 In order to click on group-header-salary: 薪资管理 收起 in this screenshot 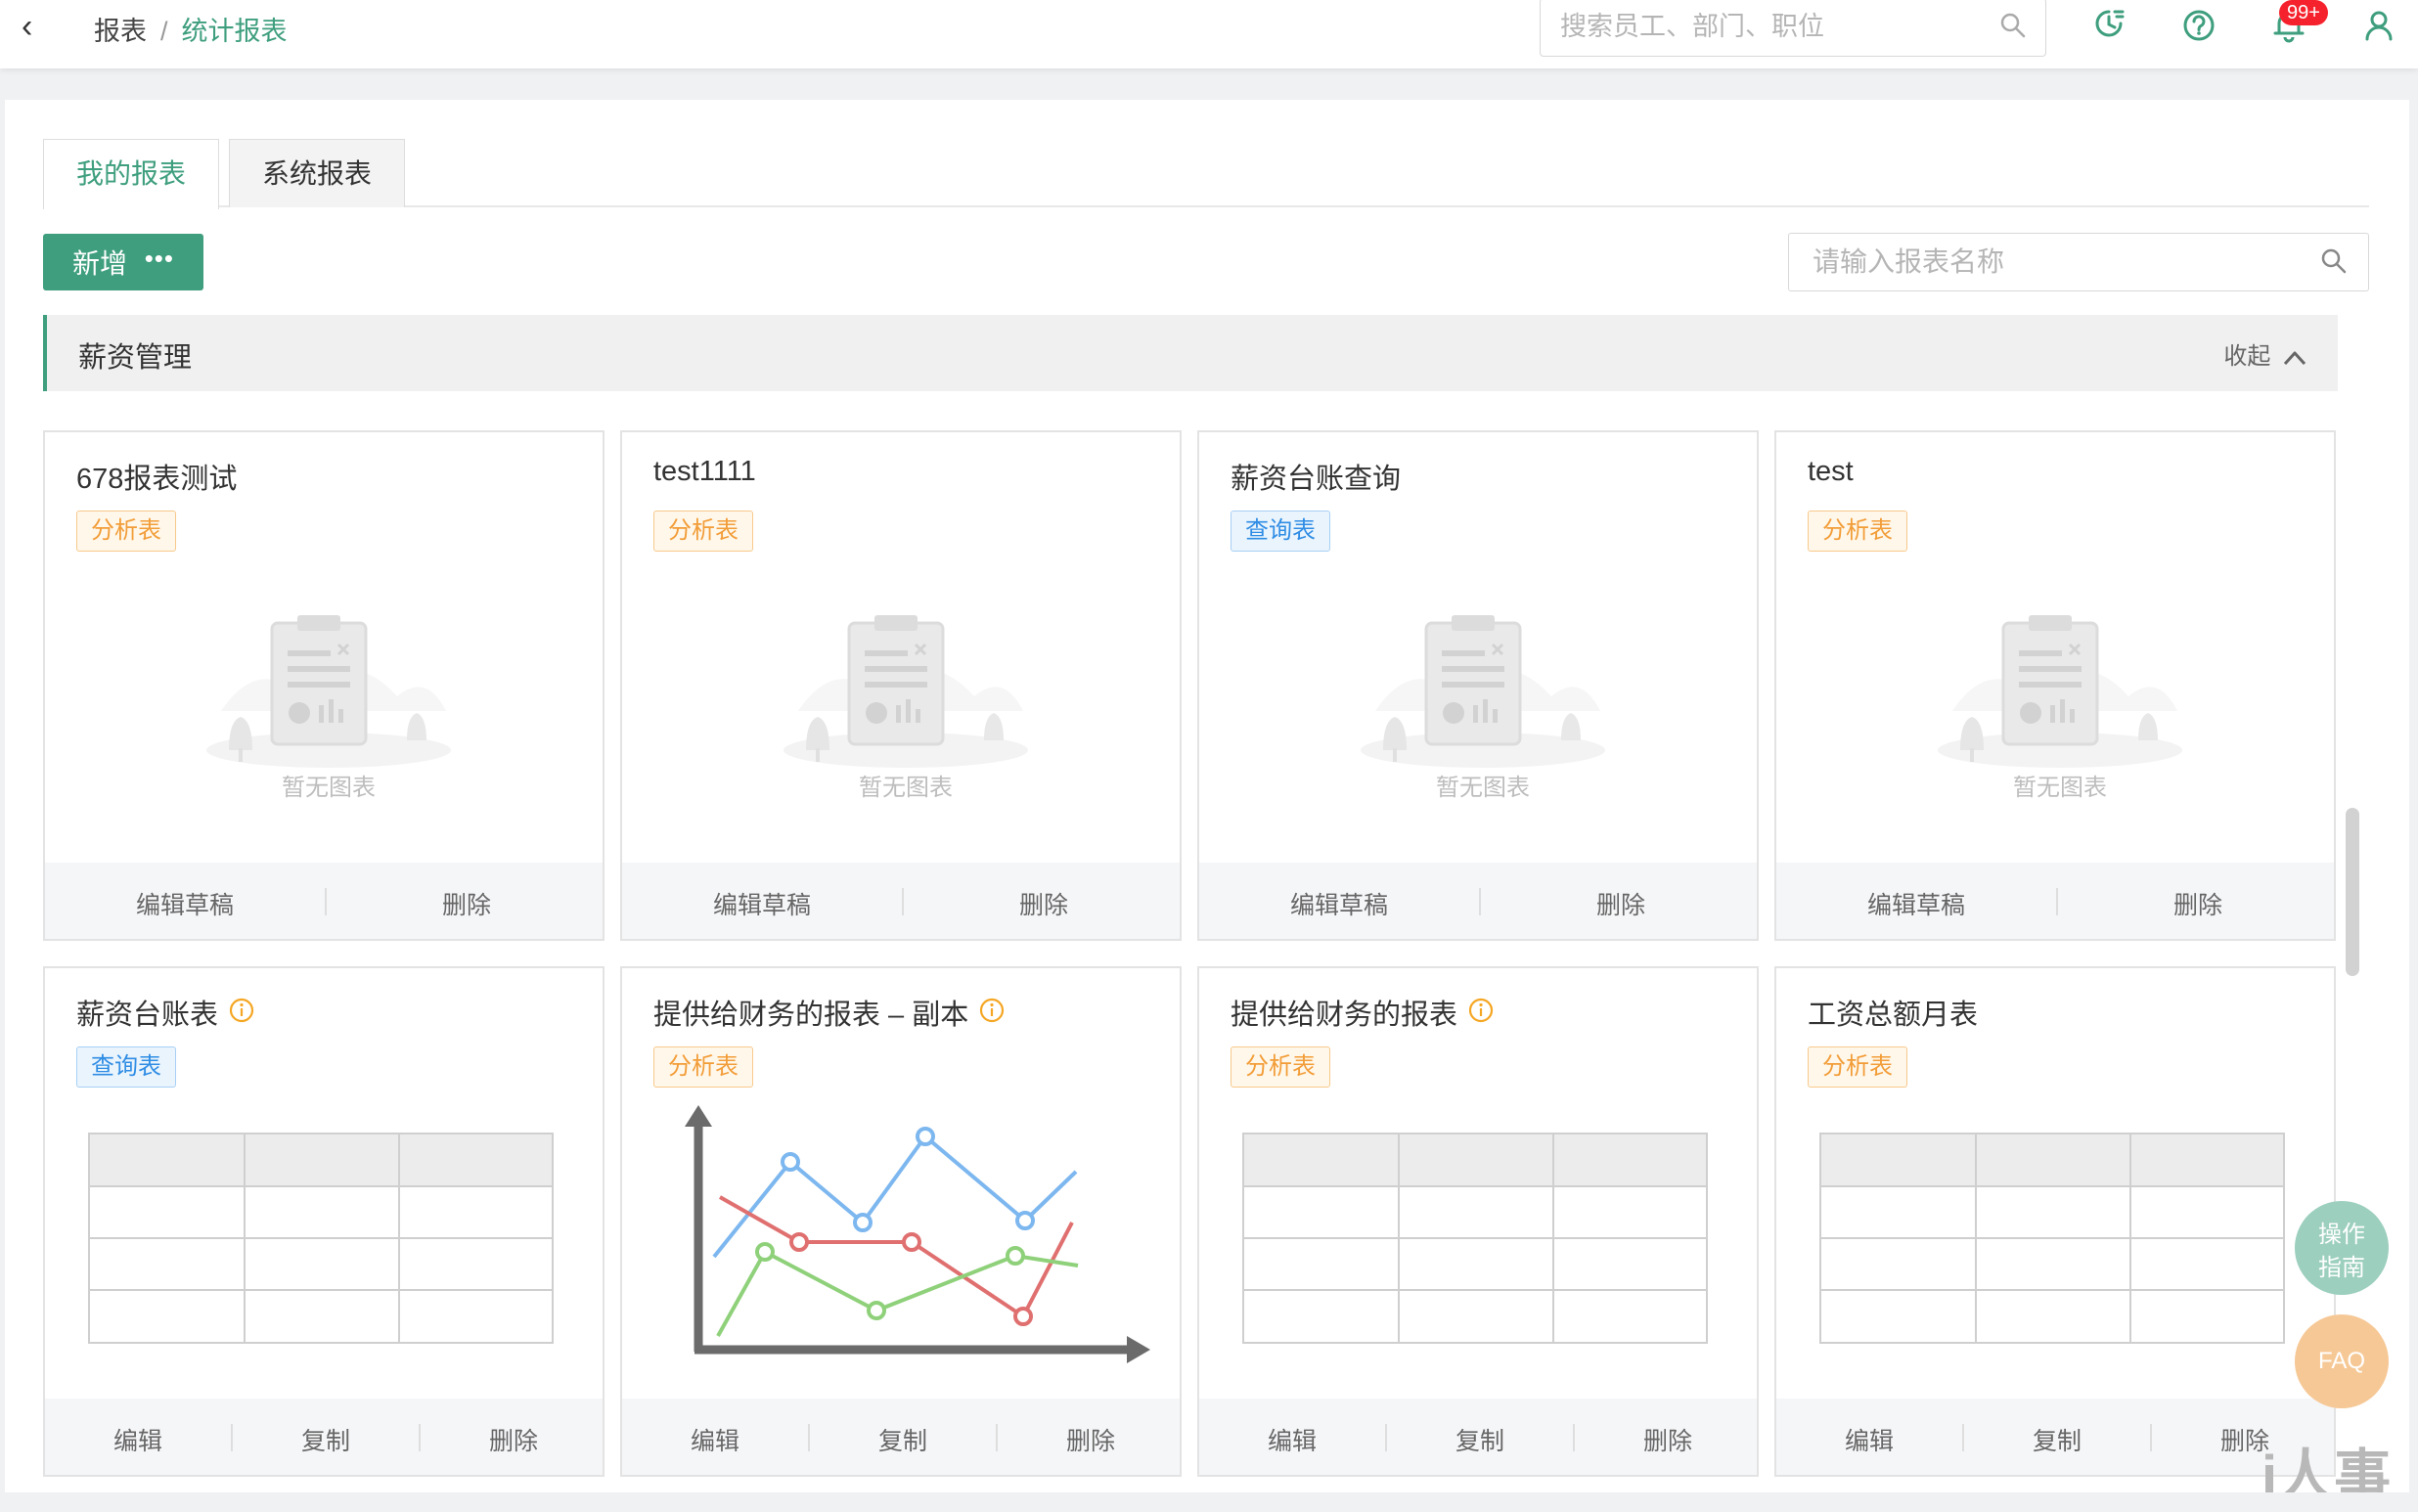, I will do `click(1190, 353)`.